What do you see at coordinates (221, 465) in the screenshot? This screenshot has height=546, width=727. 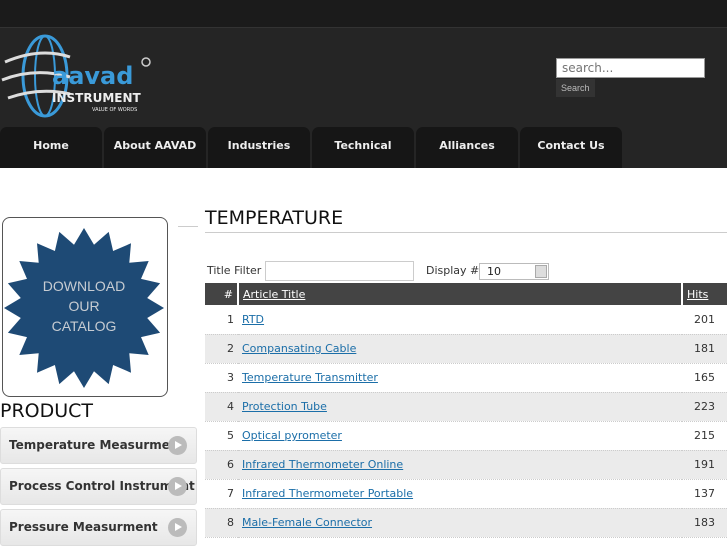 I see `row-number: 6` at bounding box center [221, 465].